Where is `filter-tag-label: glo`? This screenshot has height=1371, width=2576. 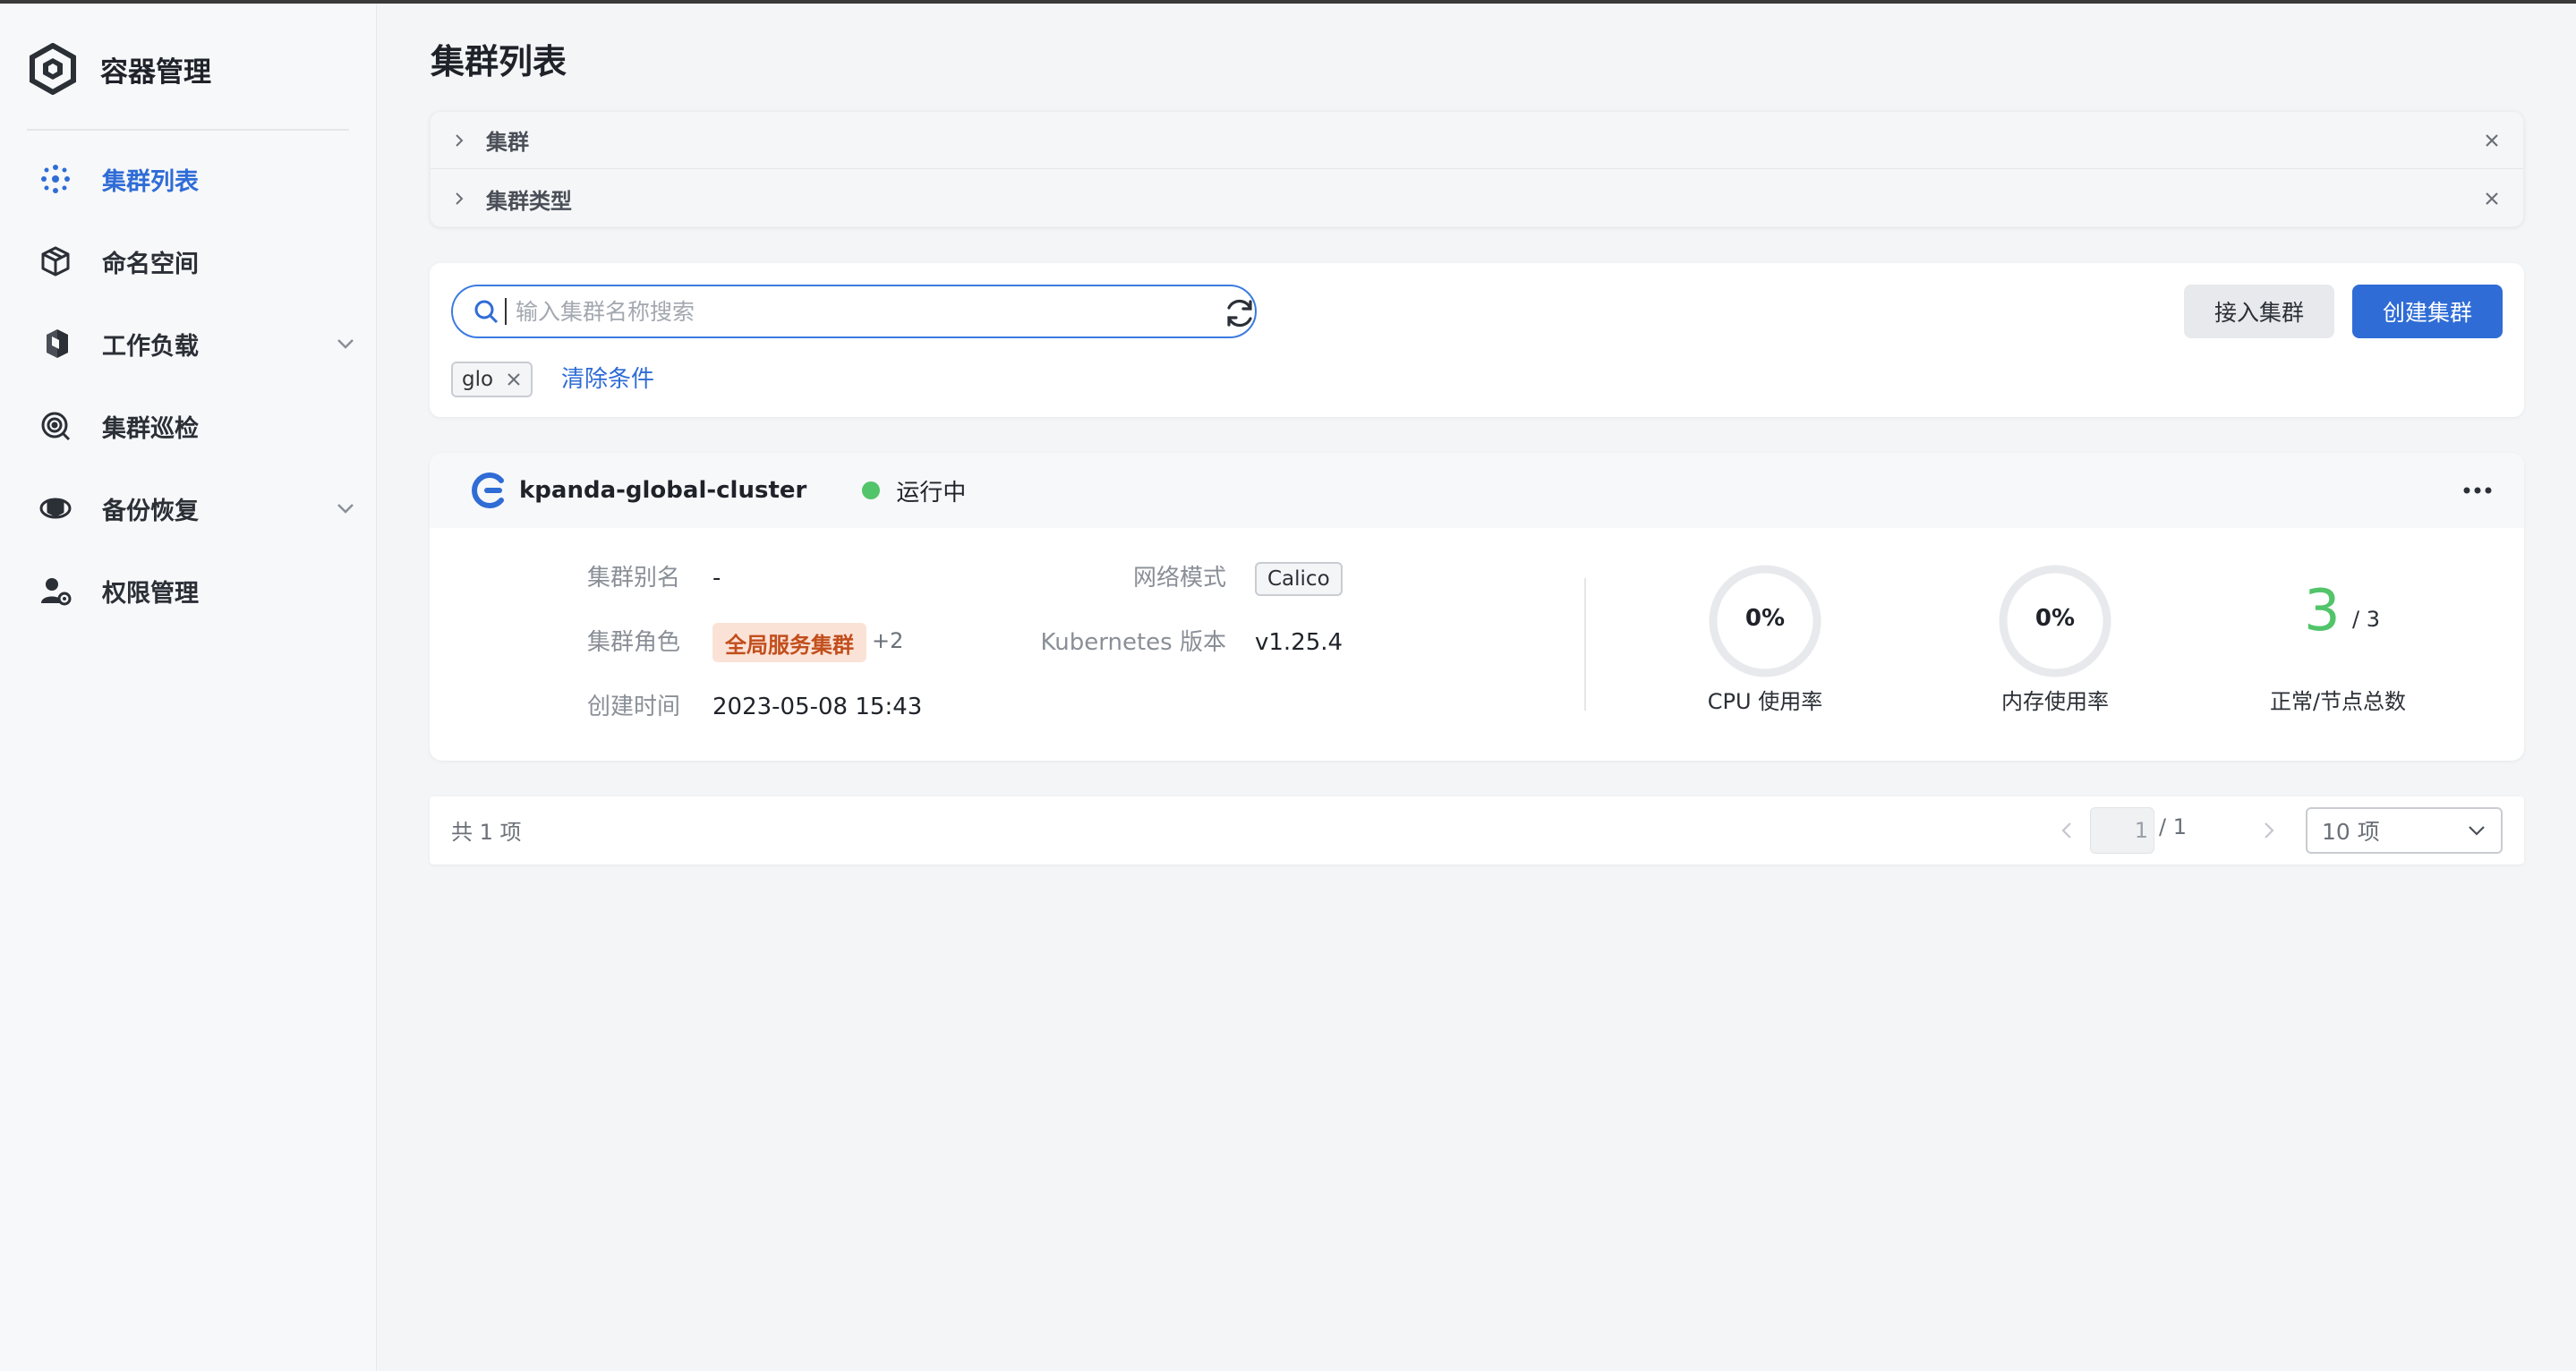
filter-tag-label: glo is located at coordinates (478, 379).